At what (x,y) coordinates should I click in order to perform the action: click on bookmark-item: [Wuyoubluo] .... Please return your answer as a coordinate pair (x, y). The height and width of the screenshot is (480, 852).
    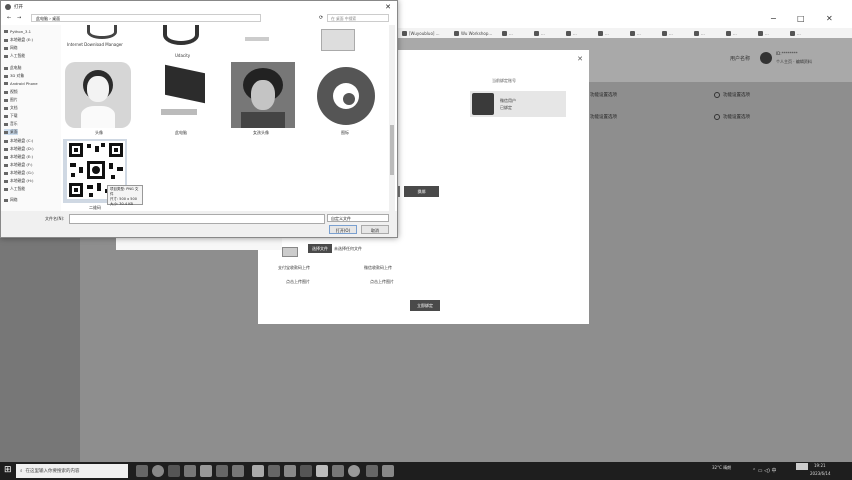
    Looking at the image, I should click on (421, 33).